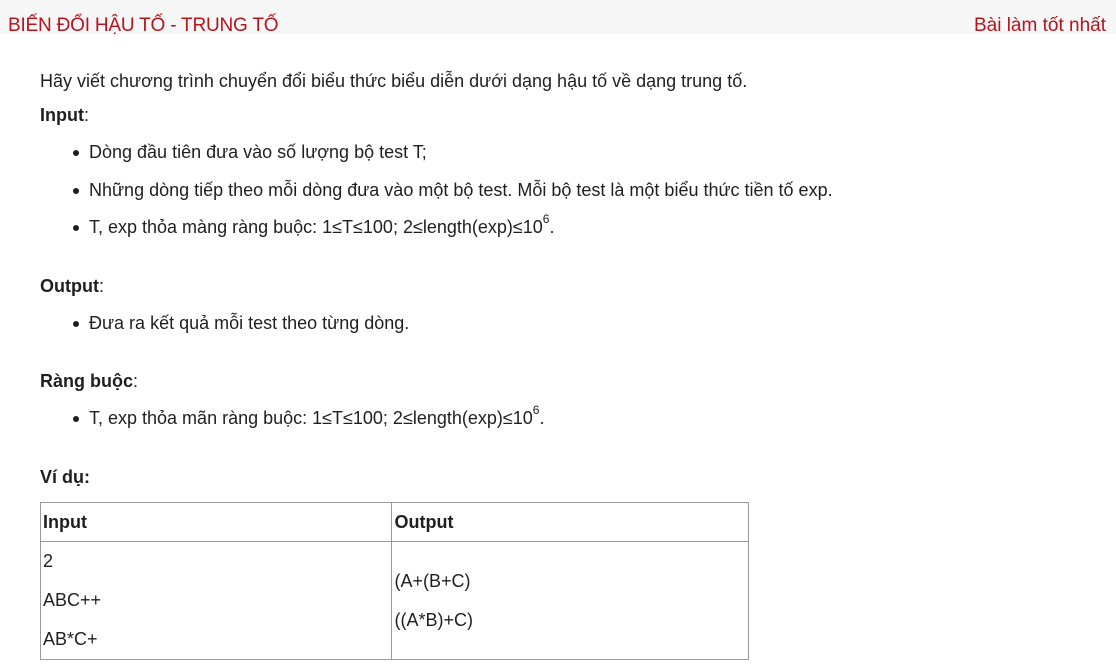  Describe the element at coordinates (143, 25) in the screenshot. I see `problem-title: BIẾN ĐỔI HẬU TỐ - TRUNG TỐ` at that location.